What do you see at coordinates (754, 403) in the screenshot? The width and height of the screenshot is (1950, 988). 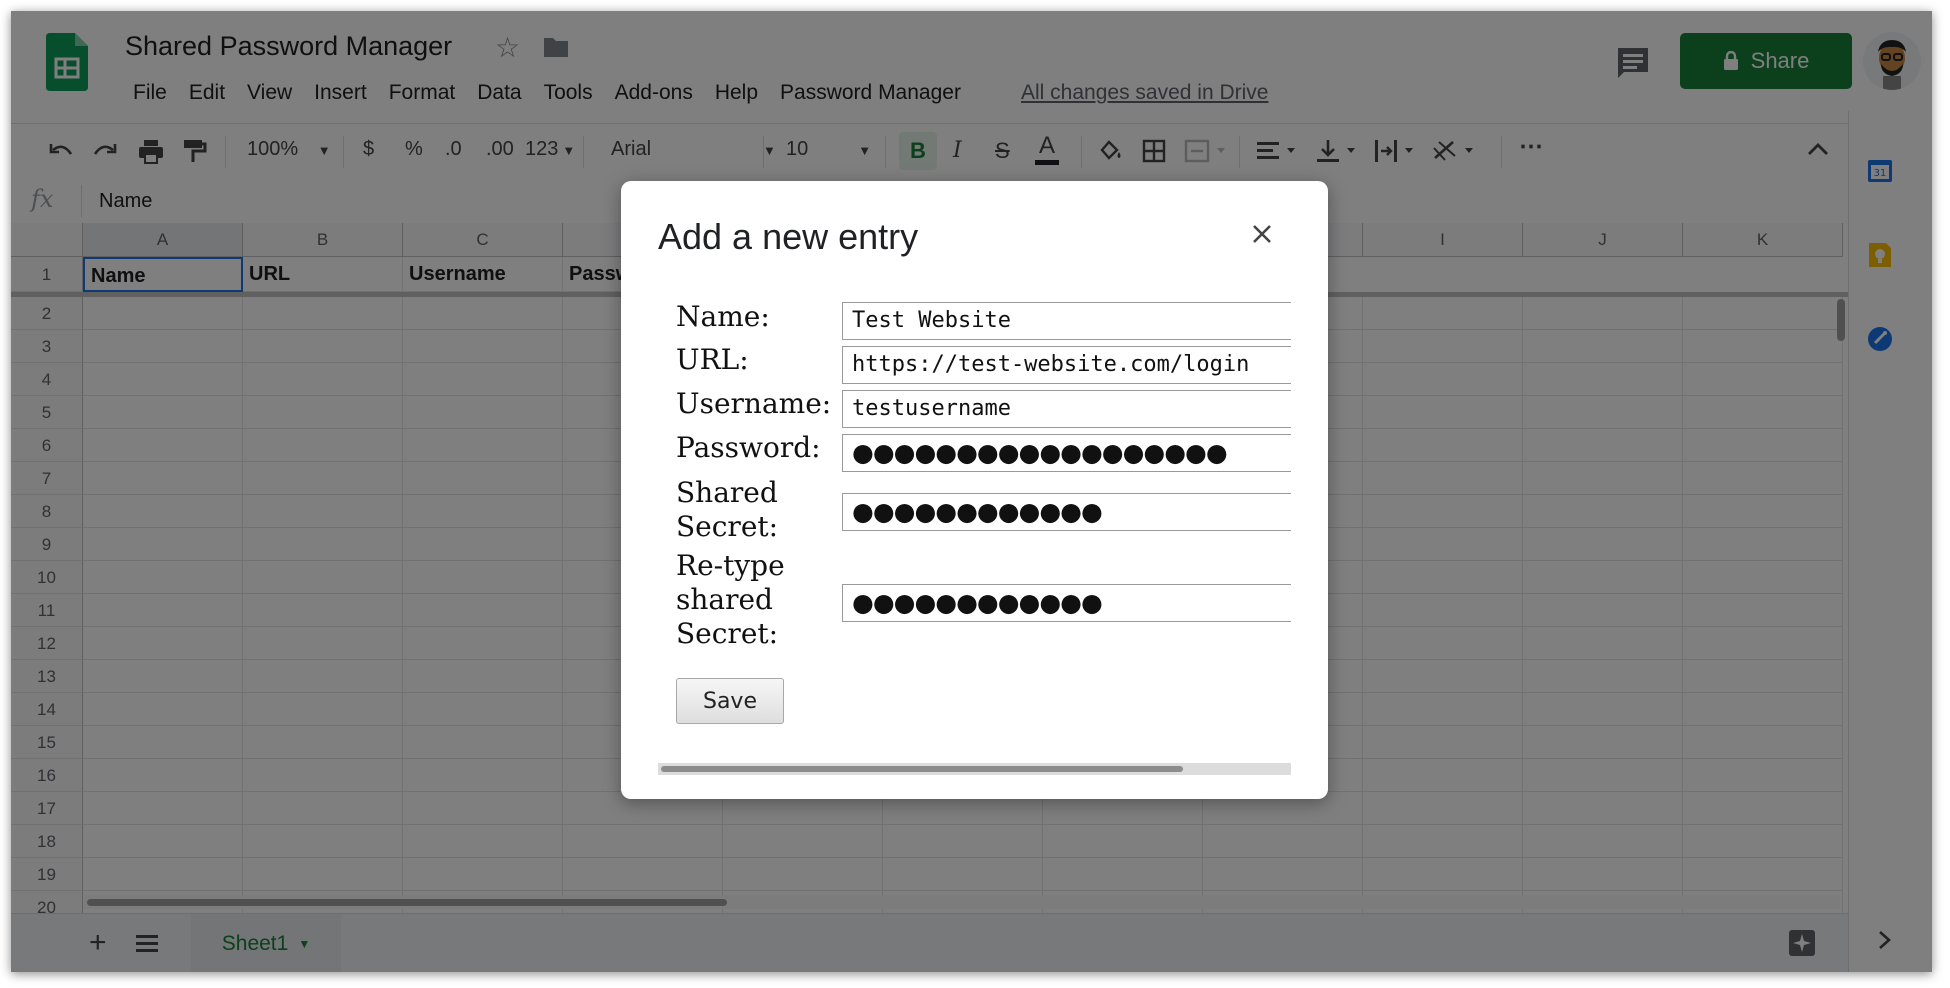 I see `username-label: Username:` at bounding box center [754, 403].